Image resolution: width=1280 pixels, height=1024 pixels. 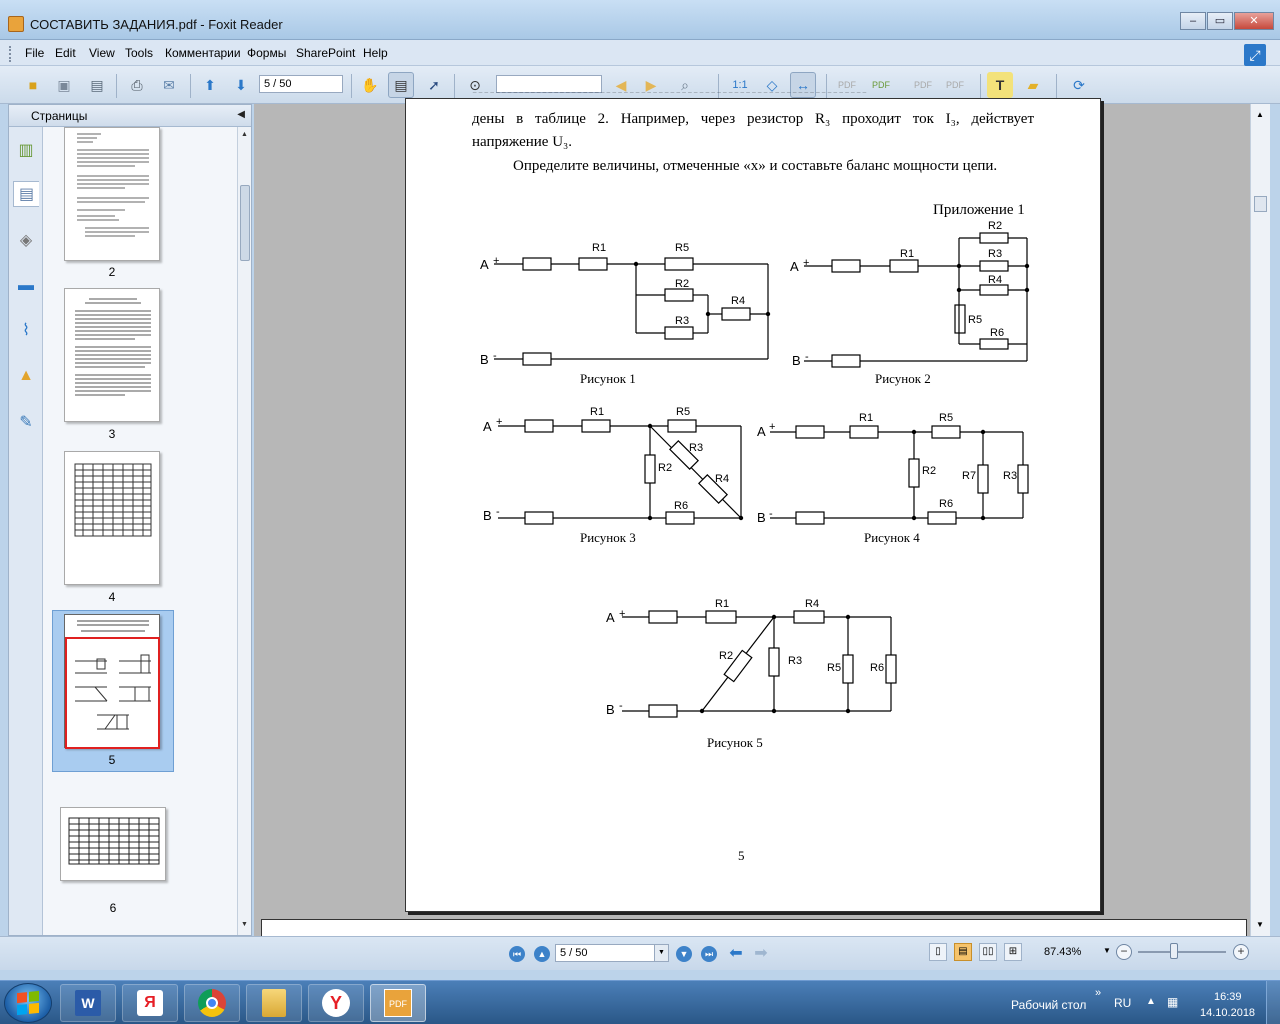 I want to click on hand-tool-icon: ✋, so click(x=370, y=85).